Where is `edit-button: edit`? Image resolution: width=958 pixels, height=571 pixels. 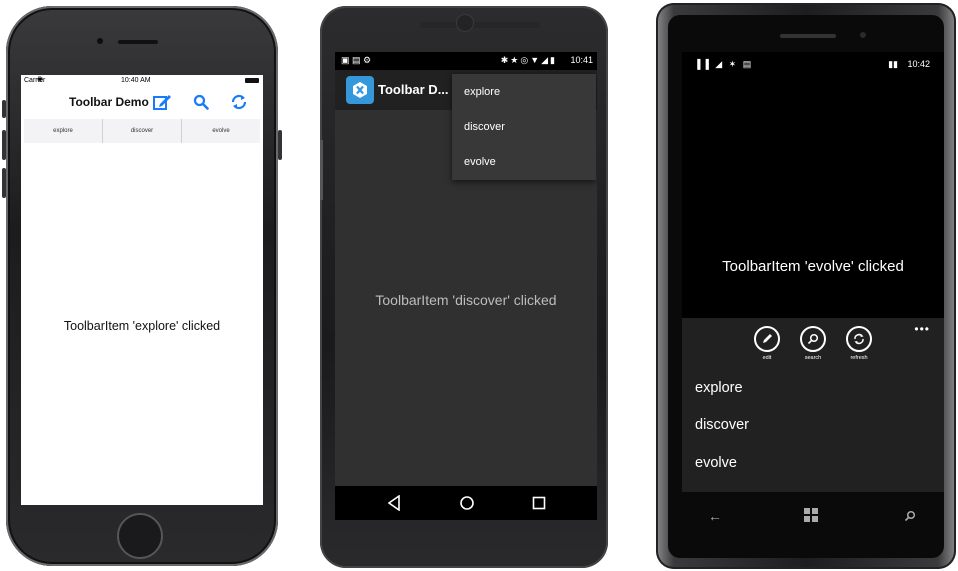 edit-button: edit is located at coordinates (767, 343).